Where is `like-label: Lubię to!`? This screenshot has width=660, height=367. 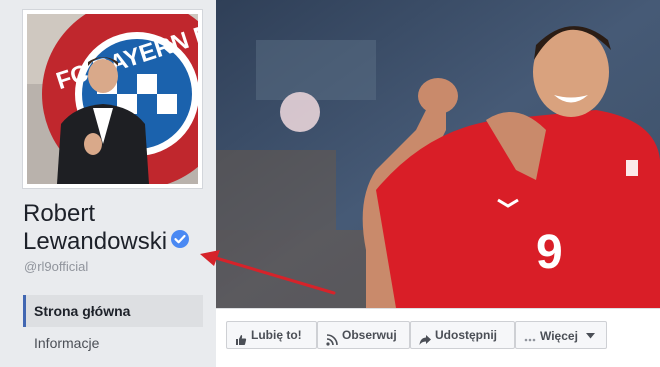
like-label: Lubię to! is located at coordinates (276, 335).